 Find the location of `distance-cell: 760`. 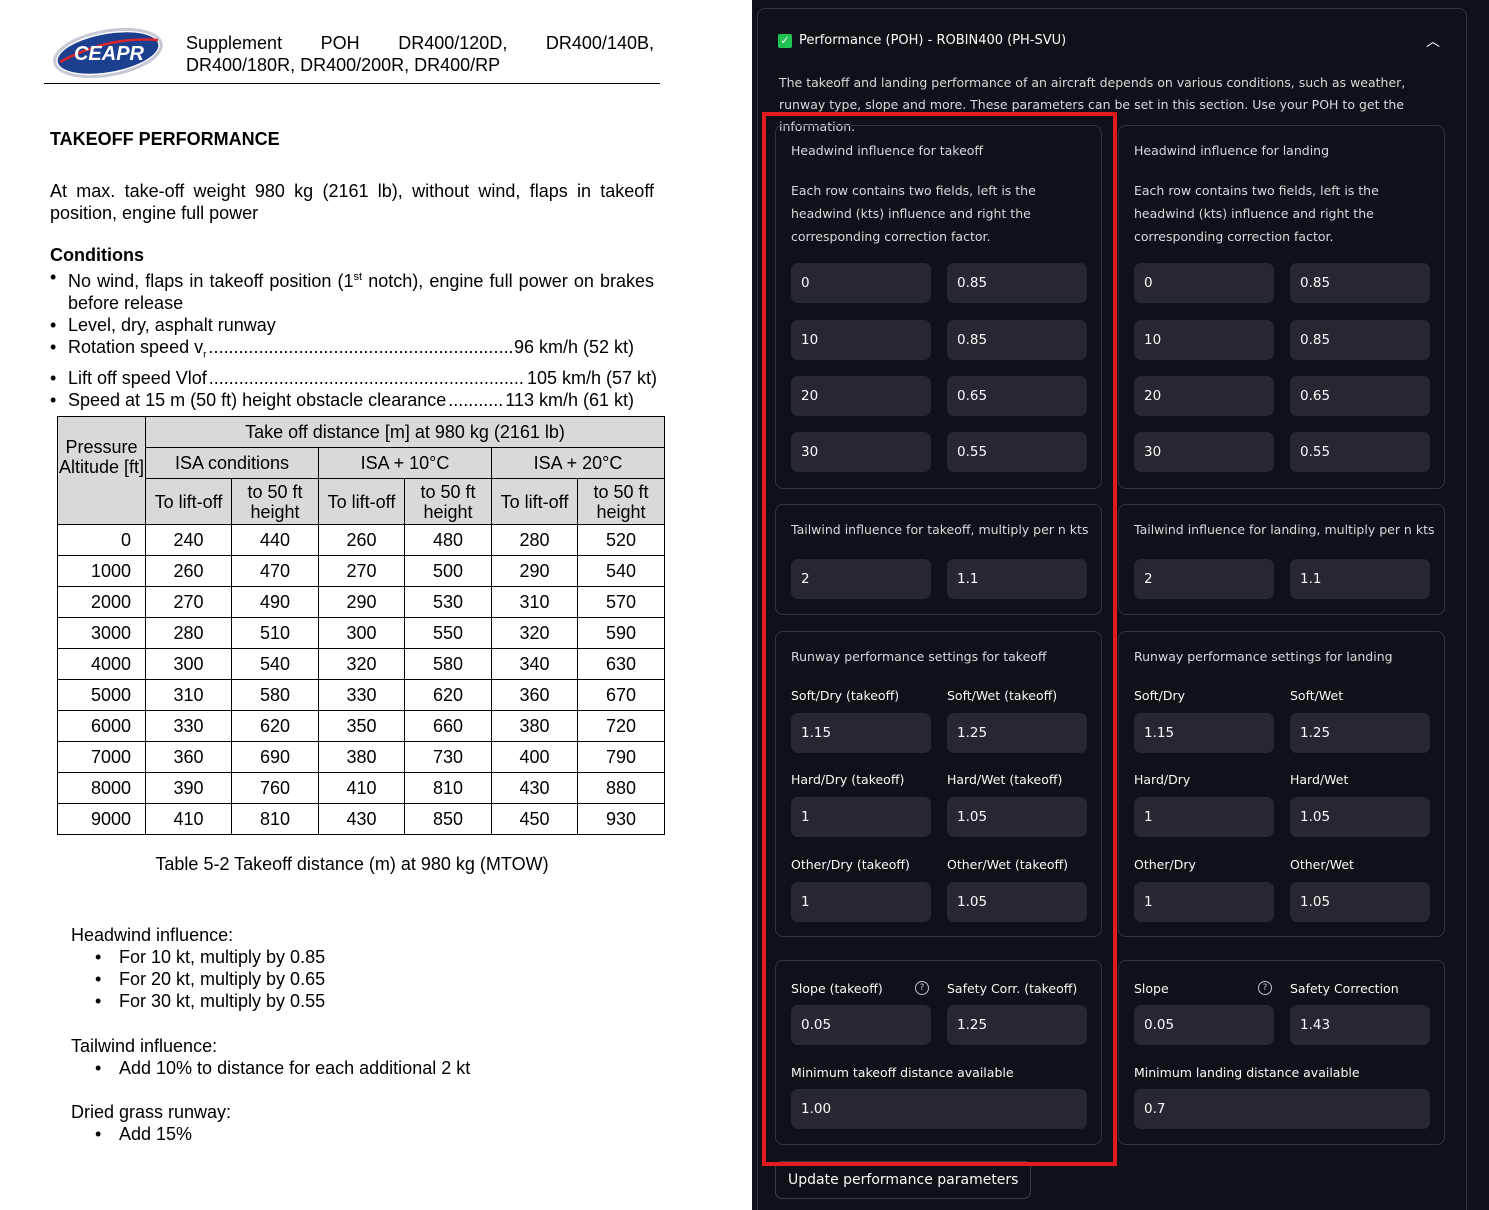

distance-cell: 760 is located at coordinates (275, 788).